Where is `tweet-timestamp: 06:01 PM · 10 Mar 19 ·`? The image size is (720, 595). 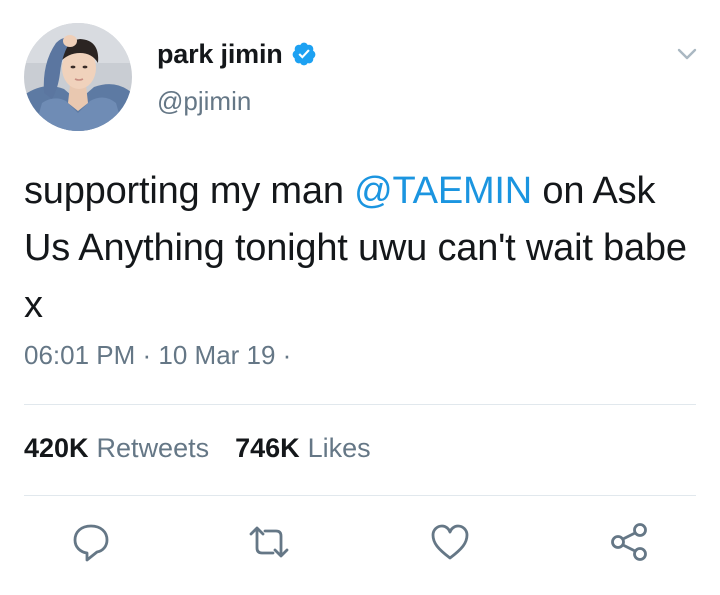
tweet-timestamp: 06:01 PM · 10 Mar 19 · is located at coordinates (157, 355).